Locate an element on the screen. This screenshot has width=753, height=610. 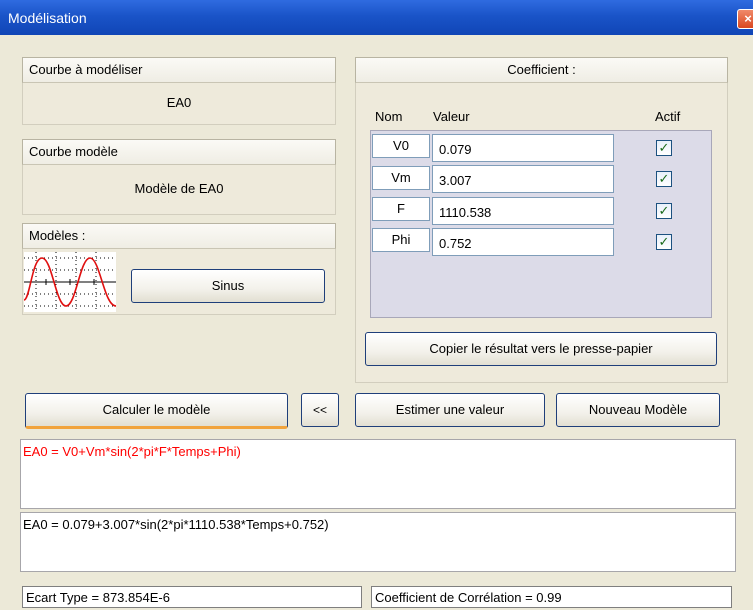
coef-name-cell: F is located at coordinates (401, 209).